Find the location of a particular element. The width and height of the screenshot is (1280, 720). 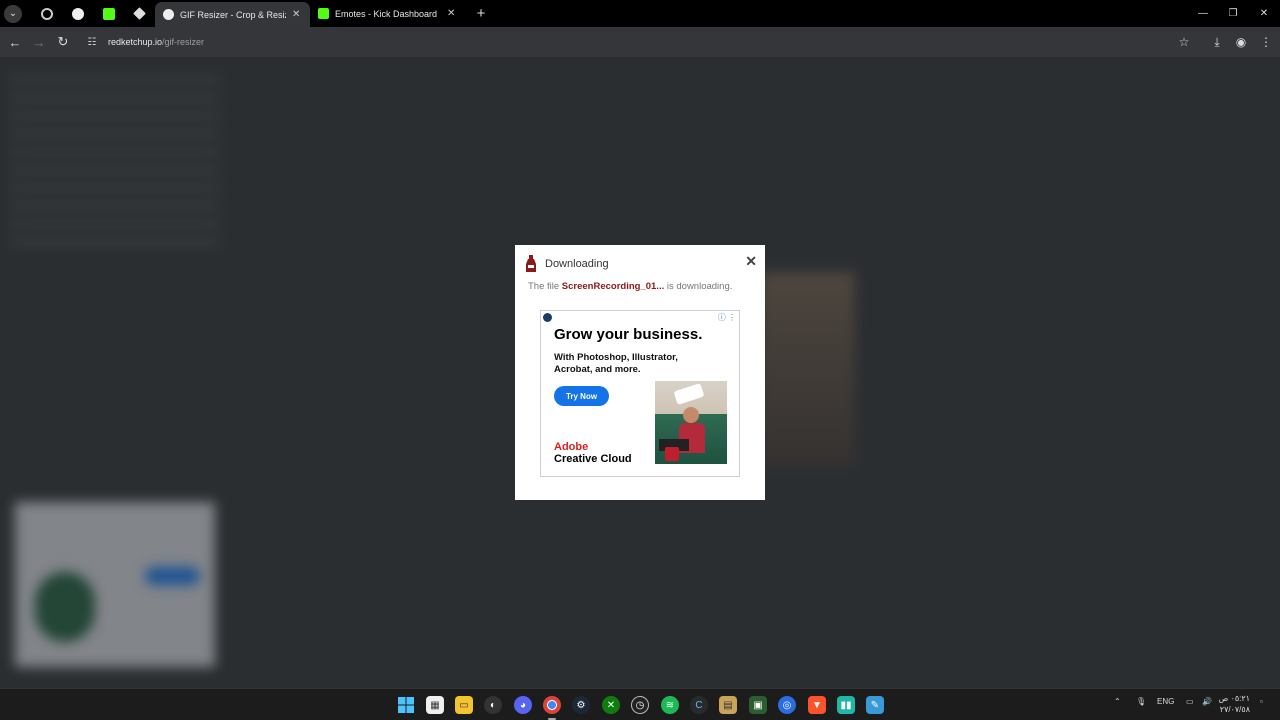

system-clock: ٠٥:٢١ ص ٢٧/٠٧/٥٨ is located at coordinates (1234, 704).